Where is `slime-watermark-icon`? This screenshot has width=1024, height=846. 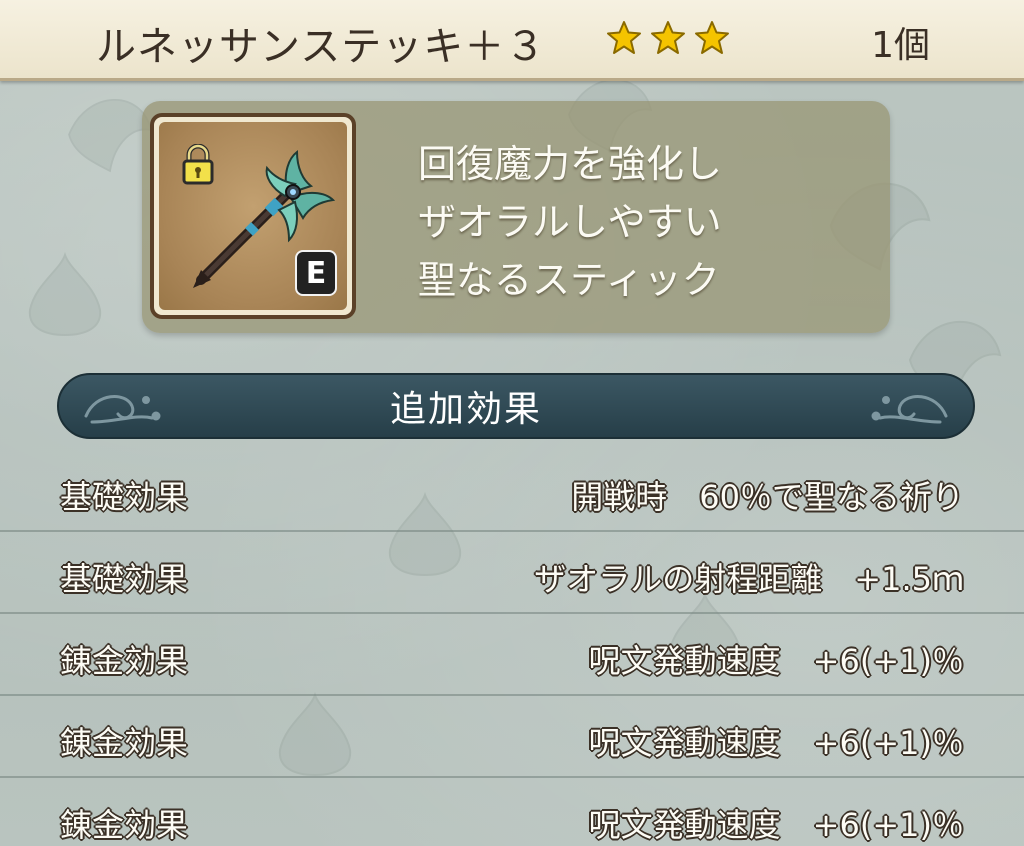 slime-watermark-icon is located at coordinates (65, 294).